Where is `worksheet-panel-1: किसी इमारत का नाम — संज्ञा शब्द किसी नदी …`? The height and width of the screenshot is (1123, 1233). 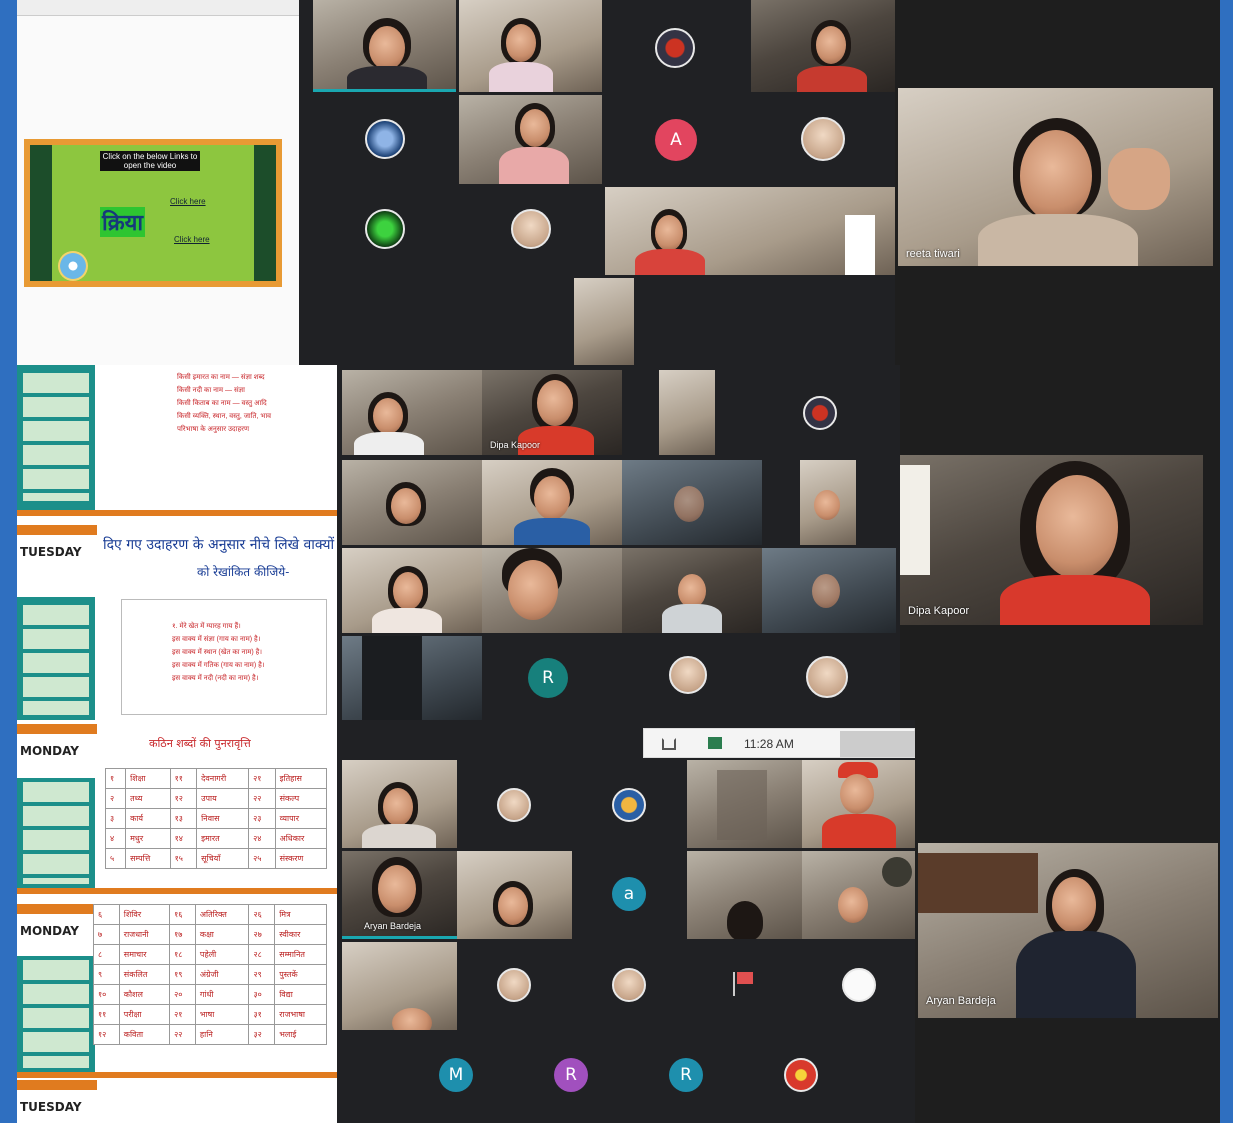 worksheet-panel-1: किसी इमारत का नाम — संज्ञा शब्द किसी नदी … is located at coordinates (177, 542).